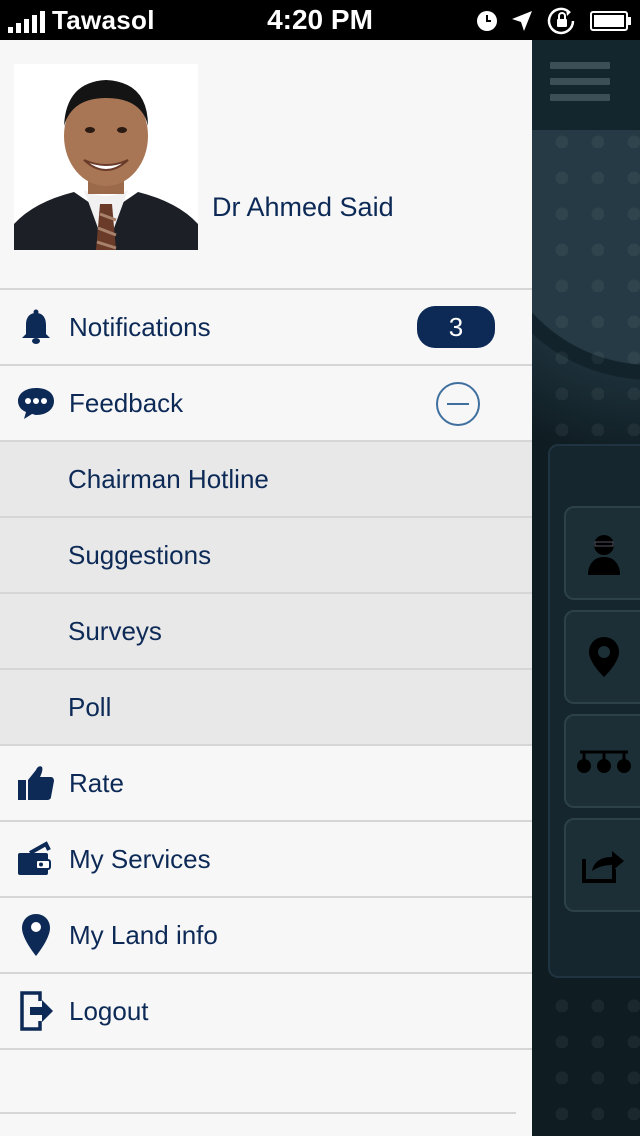  What do you see at coordinates (36, 327) in the screenshot?
I see `bell-icon` at bounding box center [36, 327].